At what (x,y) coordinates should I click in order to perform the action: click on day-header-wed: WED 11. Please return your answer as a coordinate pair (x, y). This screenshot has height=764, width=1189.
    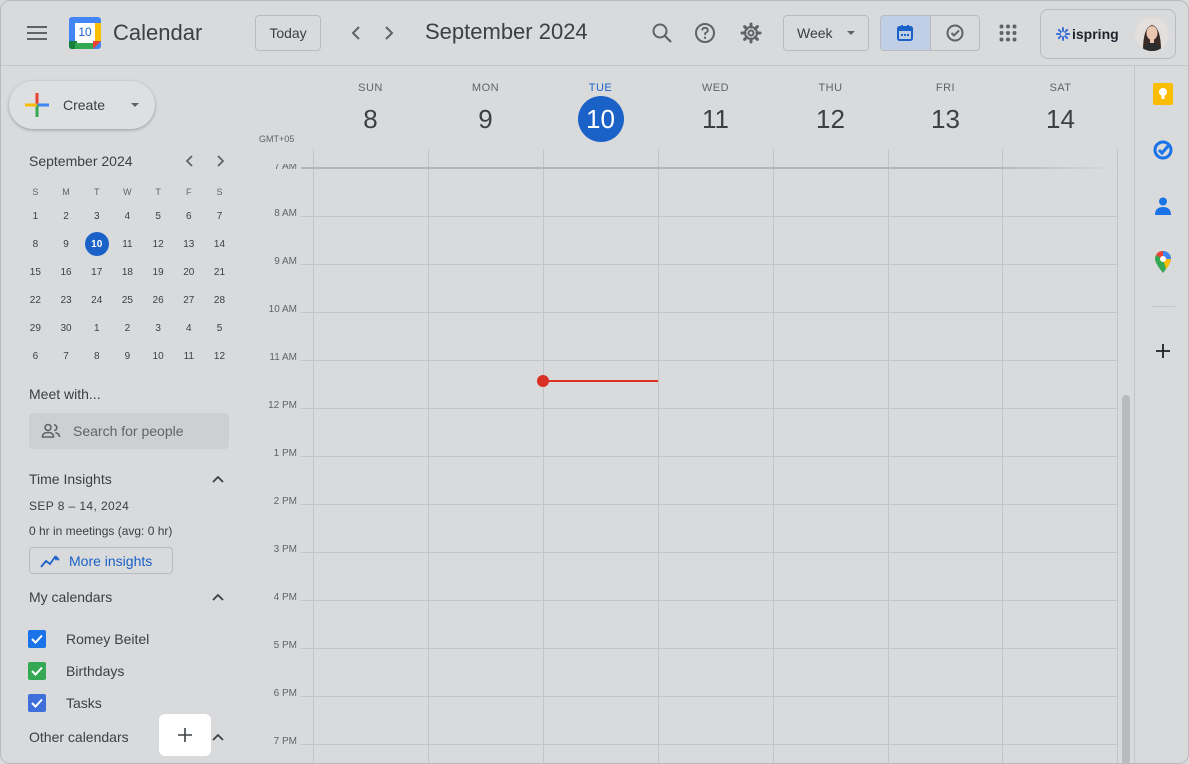
    Looking at the image, I should click on (715, 112).